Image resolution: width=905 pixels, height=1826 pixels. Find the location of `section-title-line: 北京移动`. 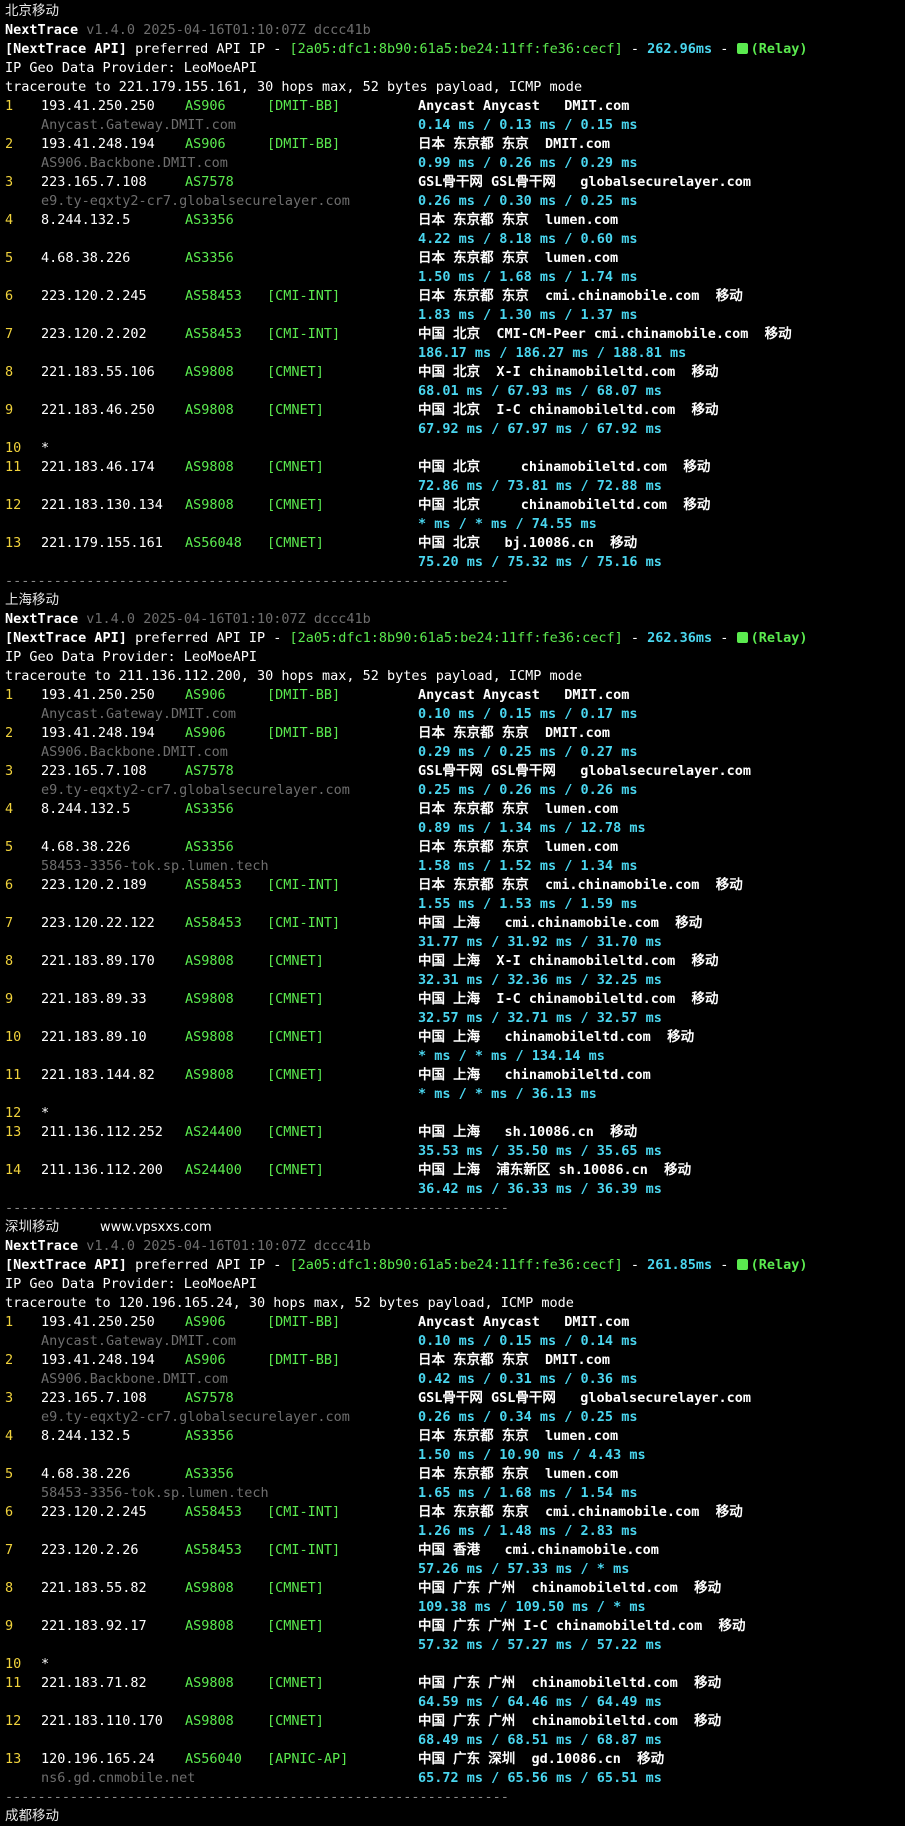

section-title-line: 北京移动 is located at coordinates (452, 11).